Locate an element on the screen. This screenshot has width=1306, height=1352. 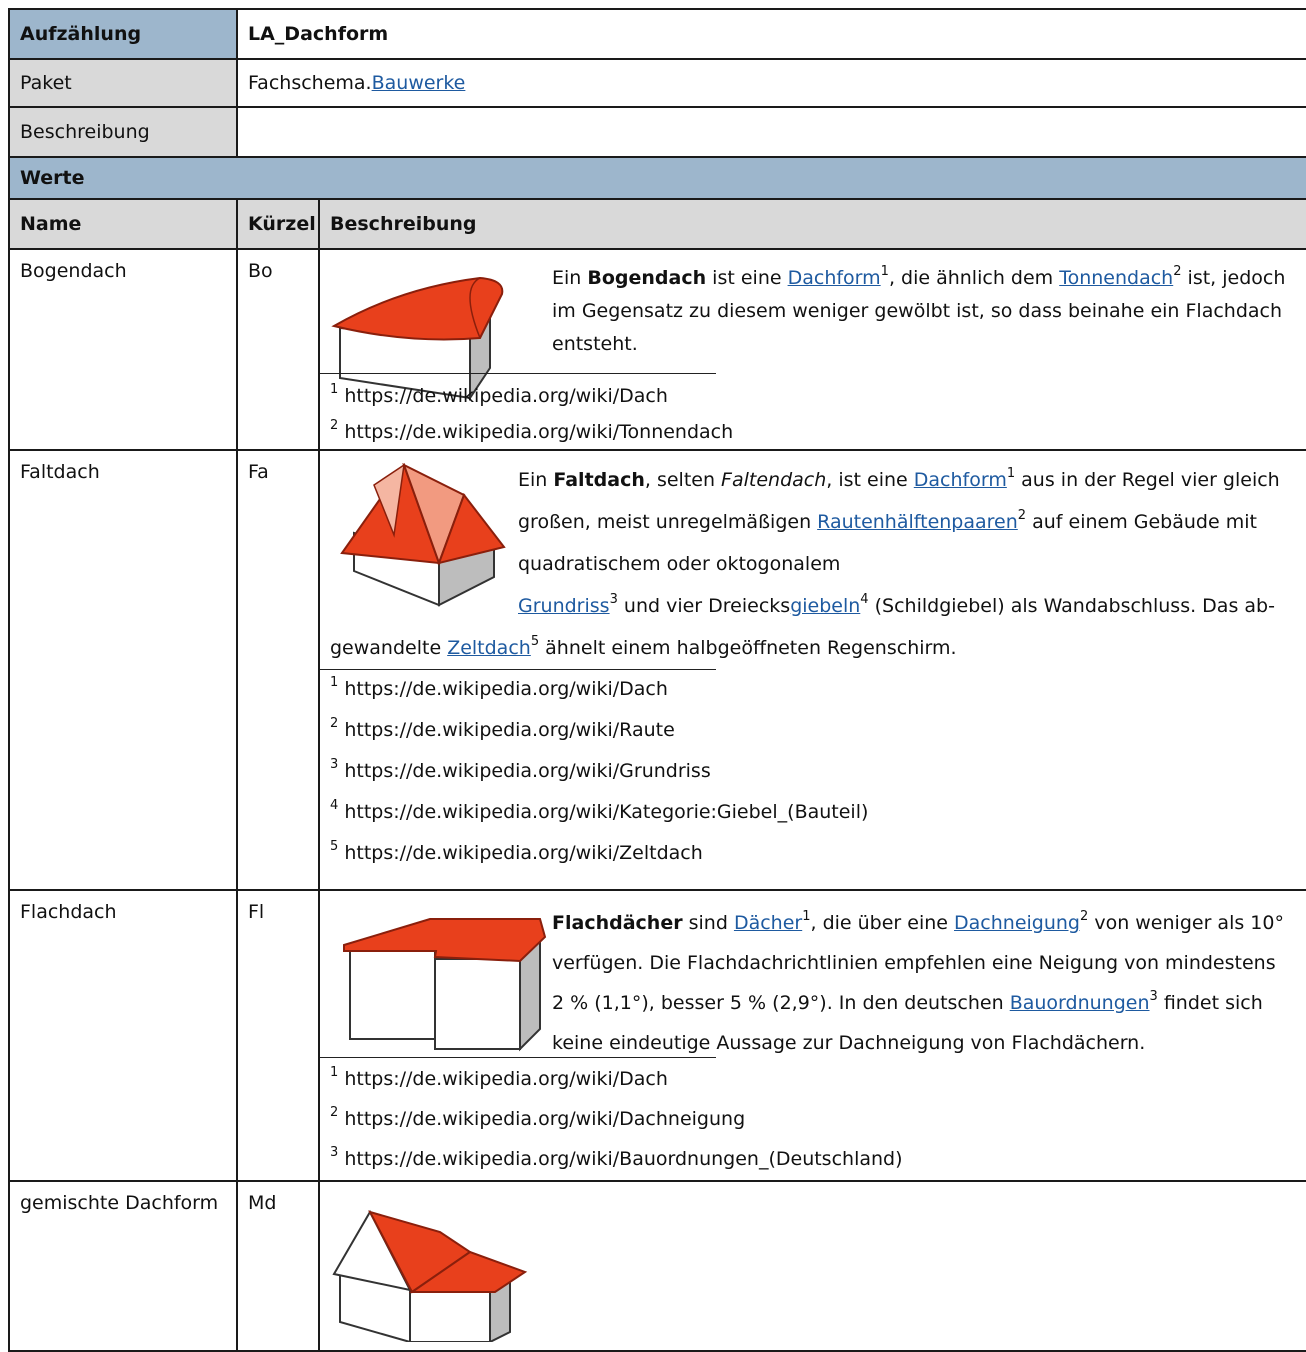
row-name: Bogendach is located at coordinates (123, 349).